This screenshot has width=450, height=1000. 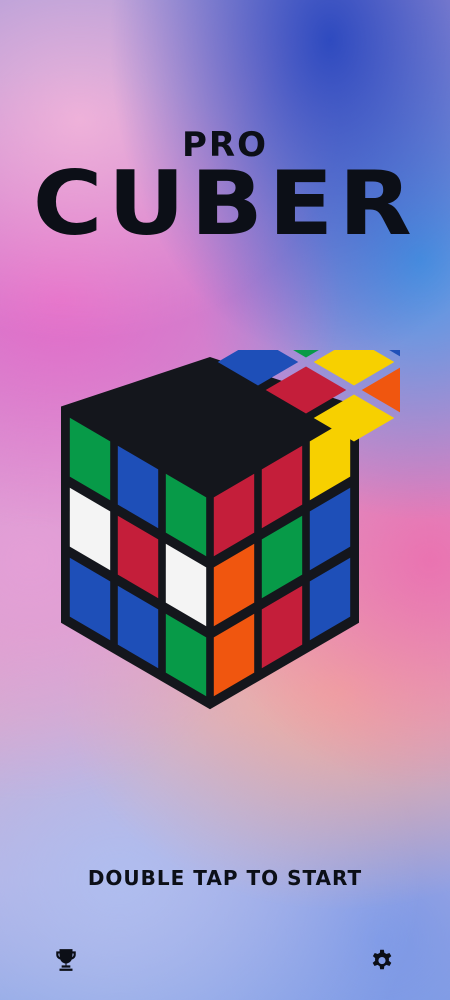 I want to click on trophy-icon, so click(x=66, y=960).